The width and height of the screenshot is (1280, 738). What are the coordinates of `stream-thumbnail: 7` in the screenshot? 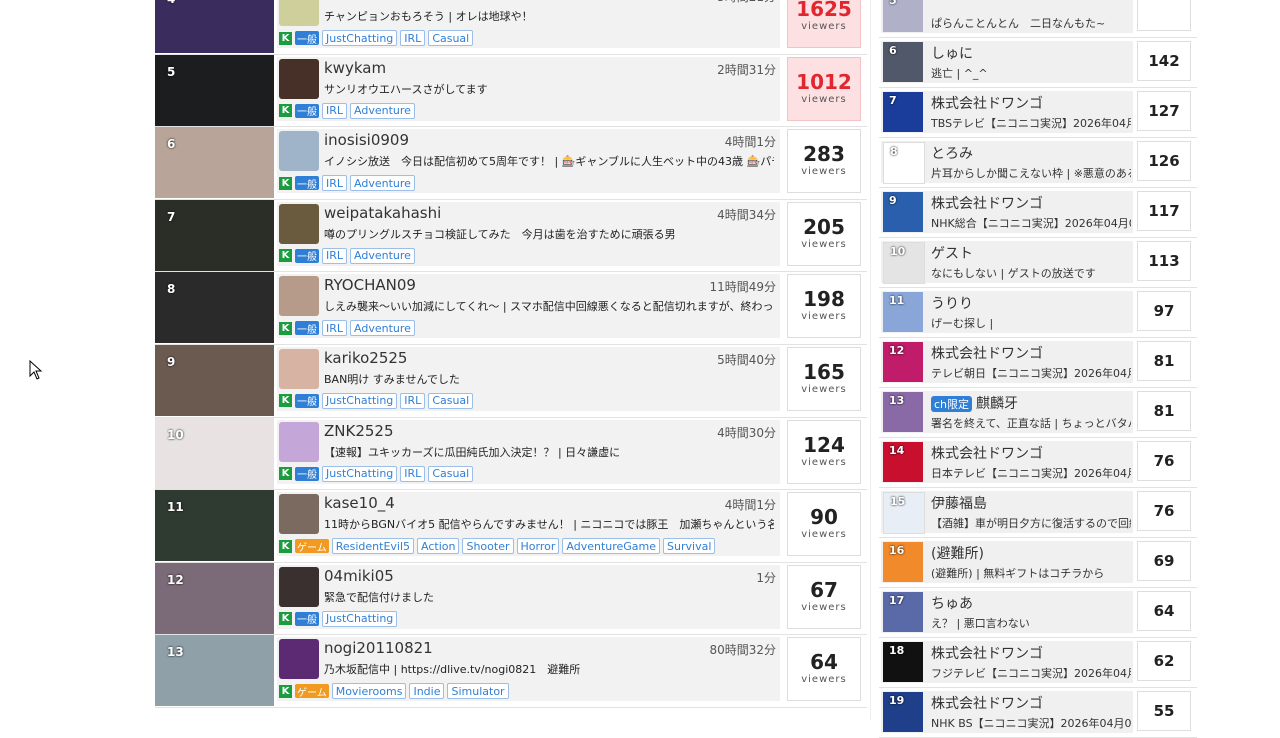 It's located at (214, 235).